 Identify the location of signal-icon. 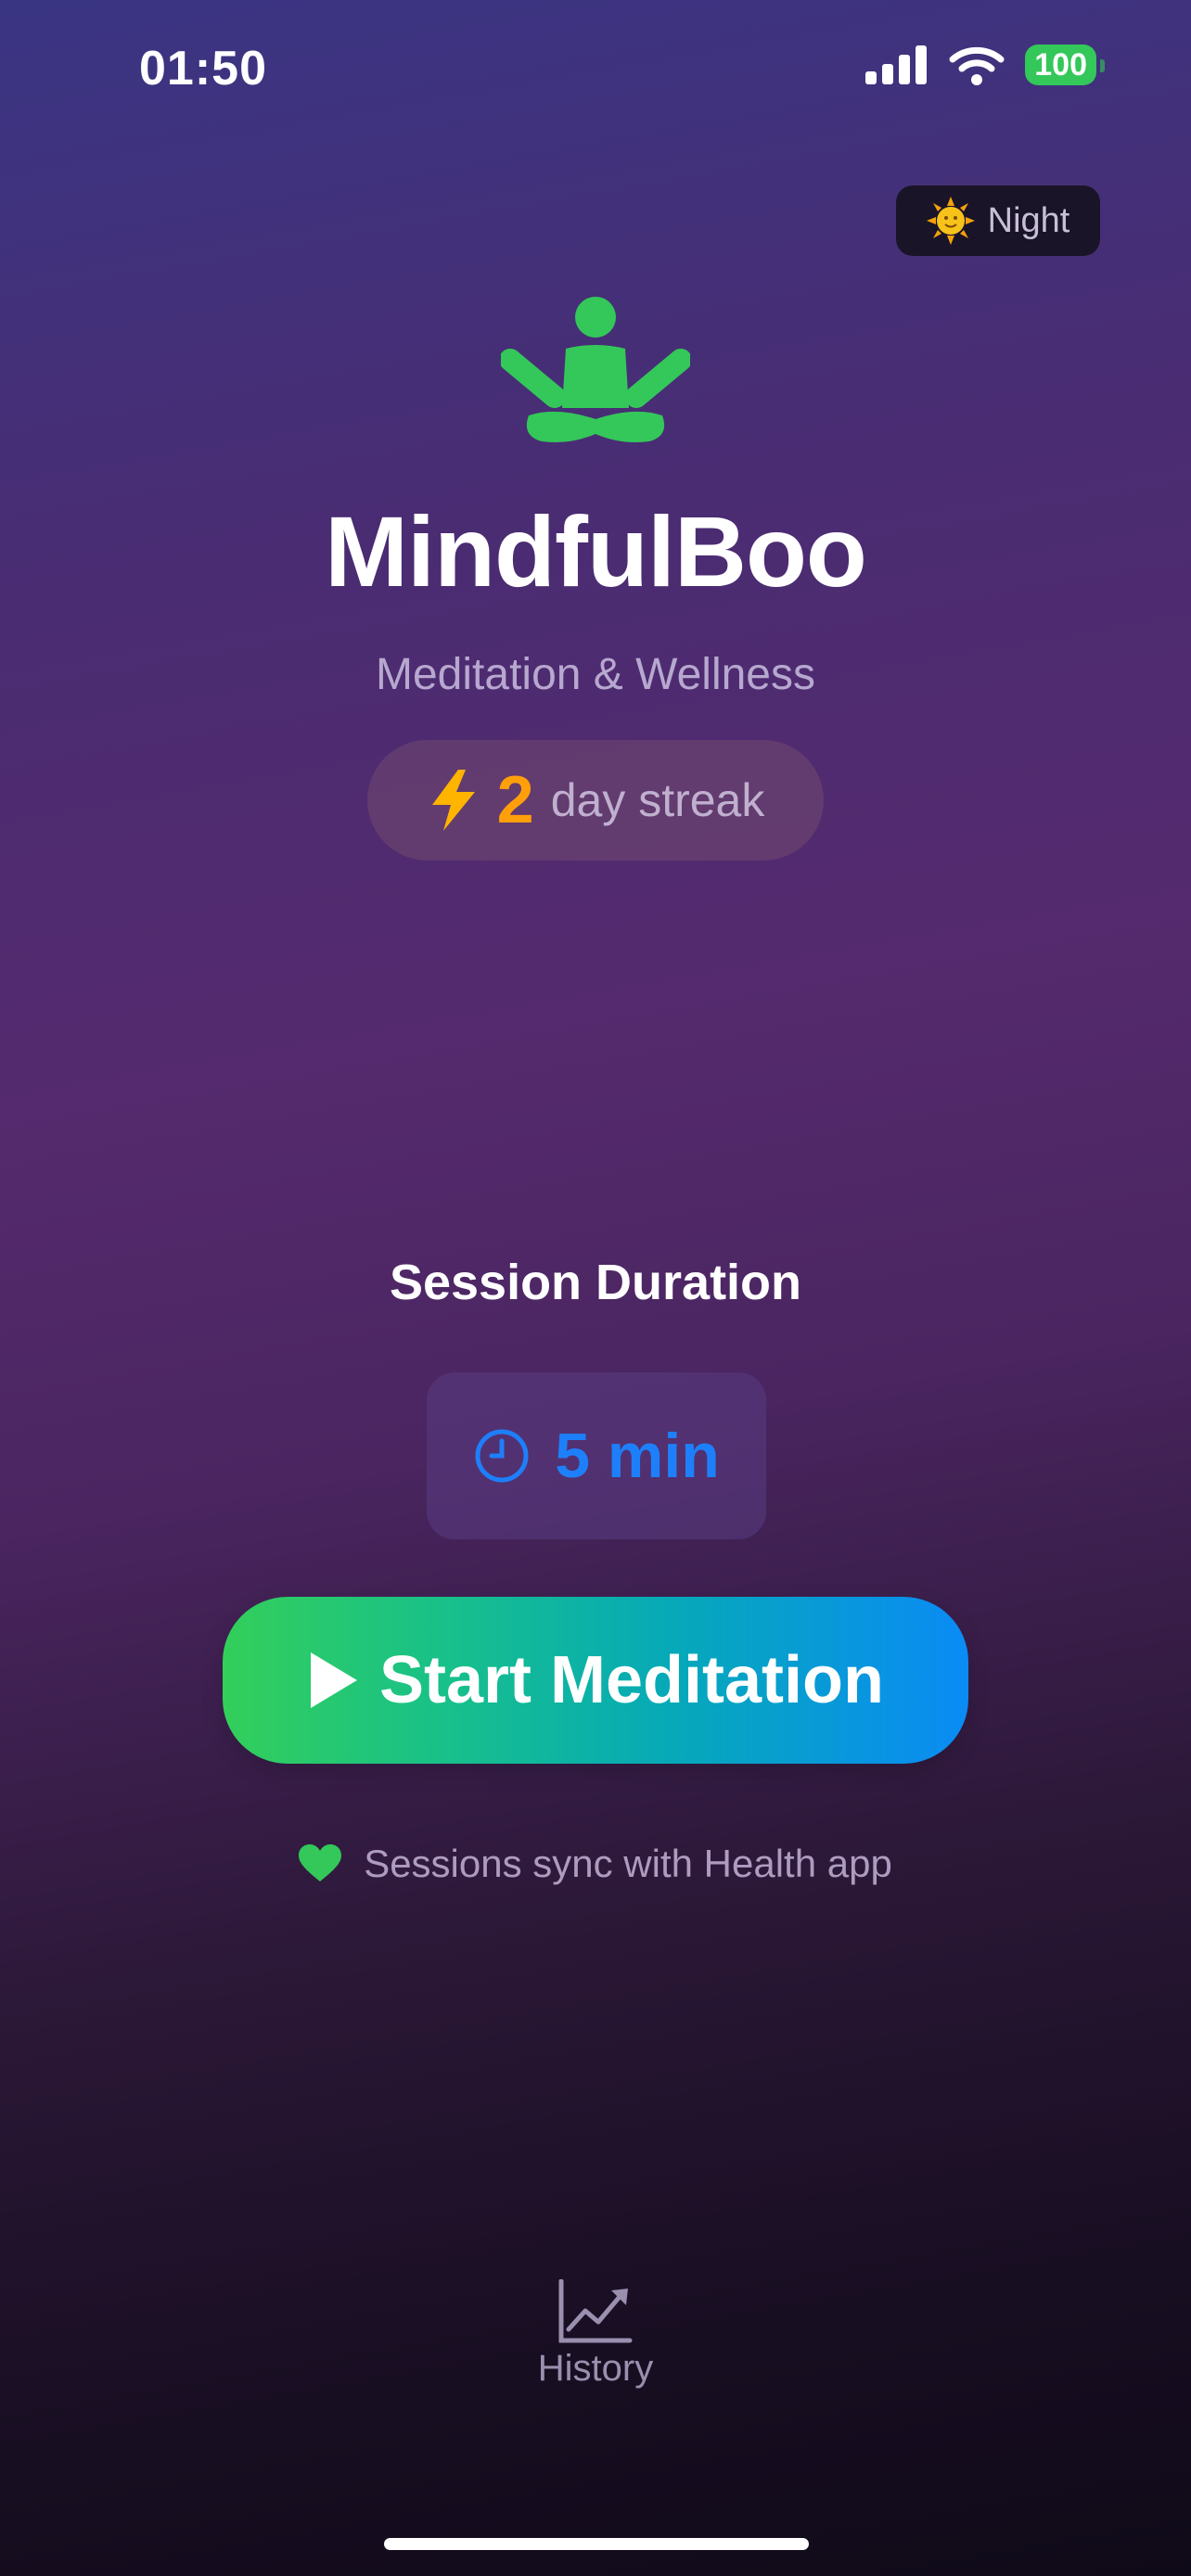
(896, 64).